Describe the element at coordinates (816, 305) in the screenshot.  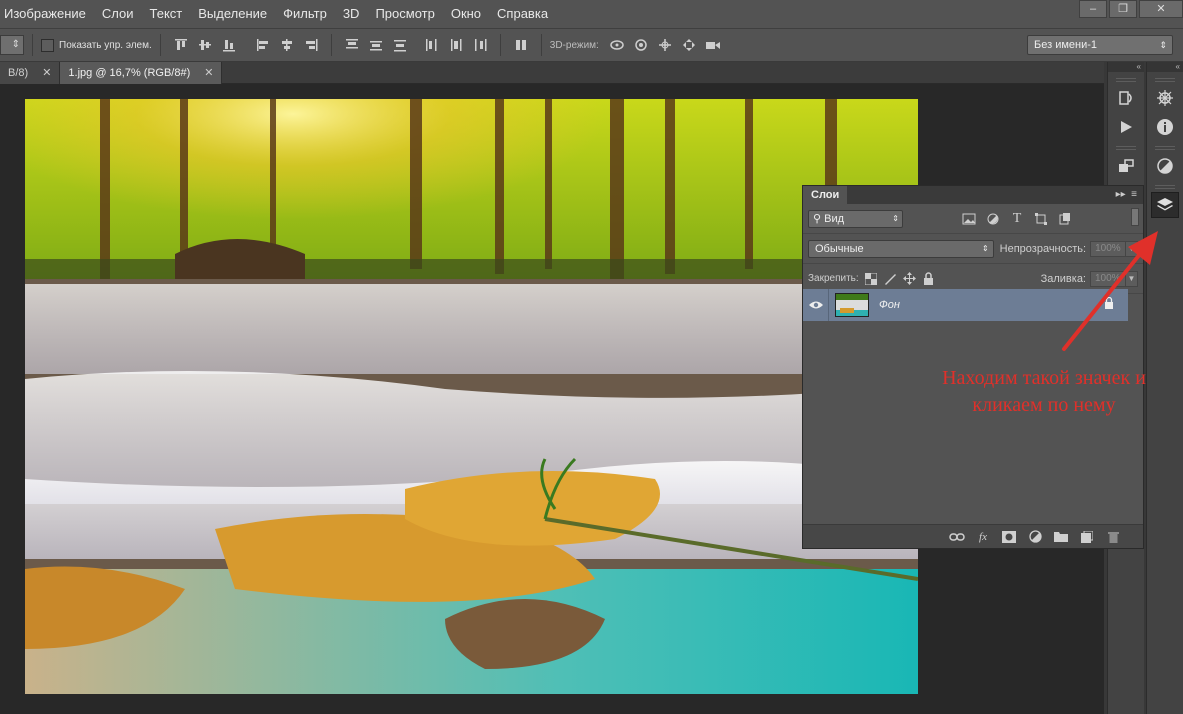
I see `visibility-eye-icon` at that location.